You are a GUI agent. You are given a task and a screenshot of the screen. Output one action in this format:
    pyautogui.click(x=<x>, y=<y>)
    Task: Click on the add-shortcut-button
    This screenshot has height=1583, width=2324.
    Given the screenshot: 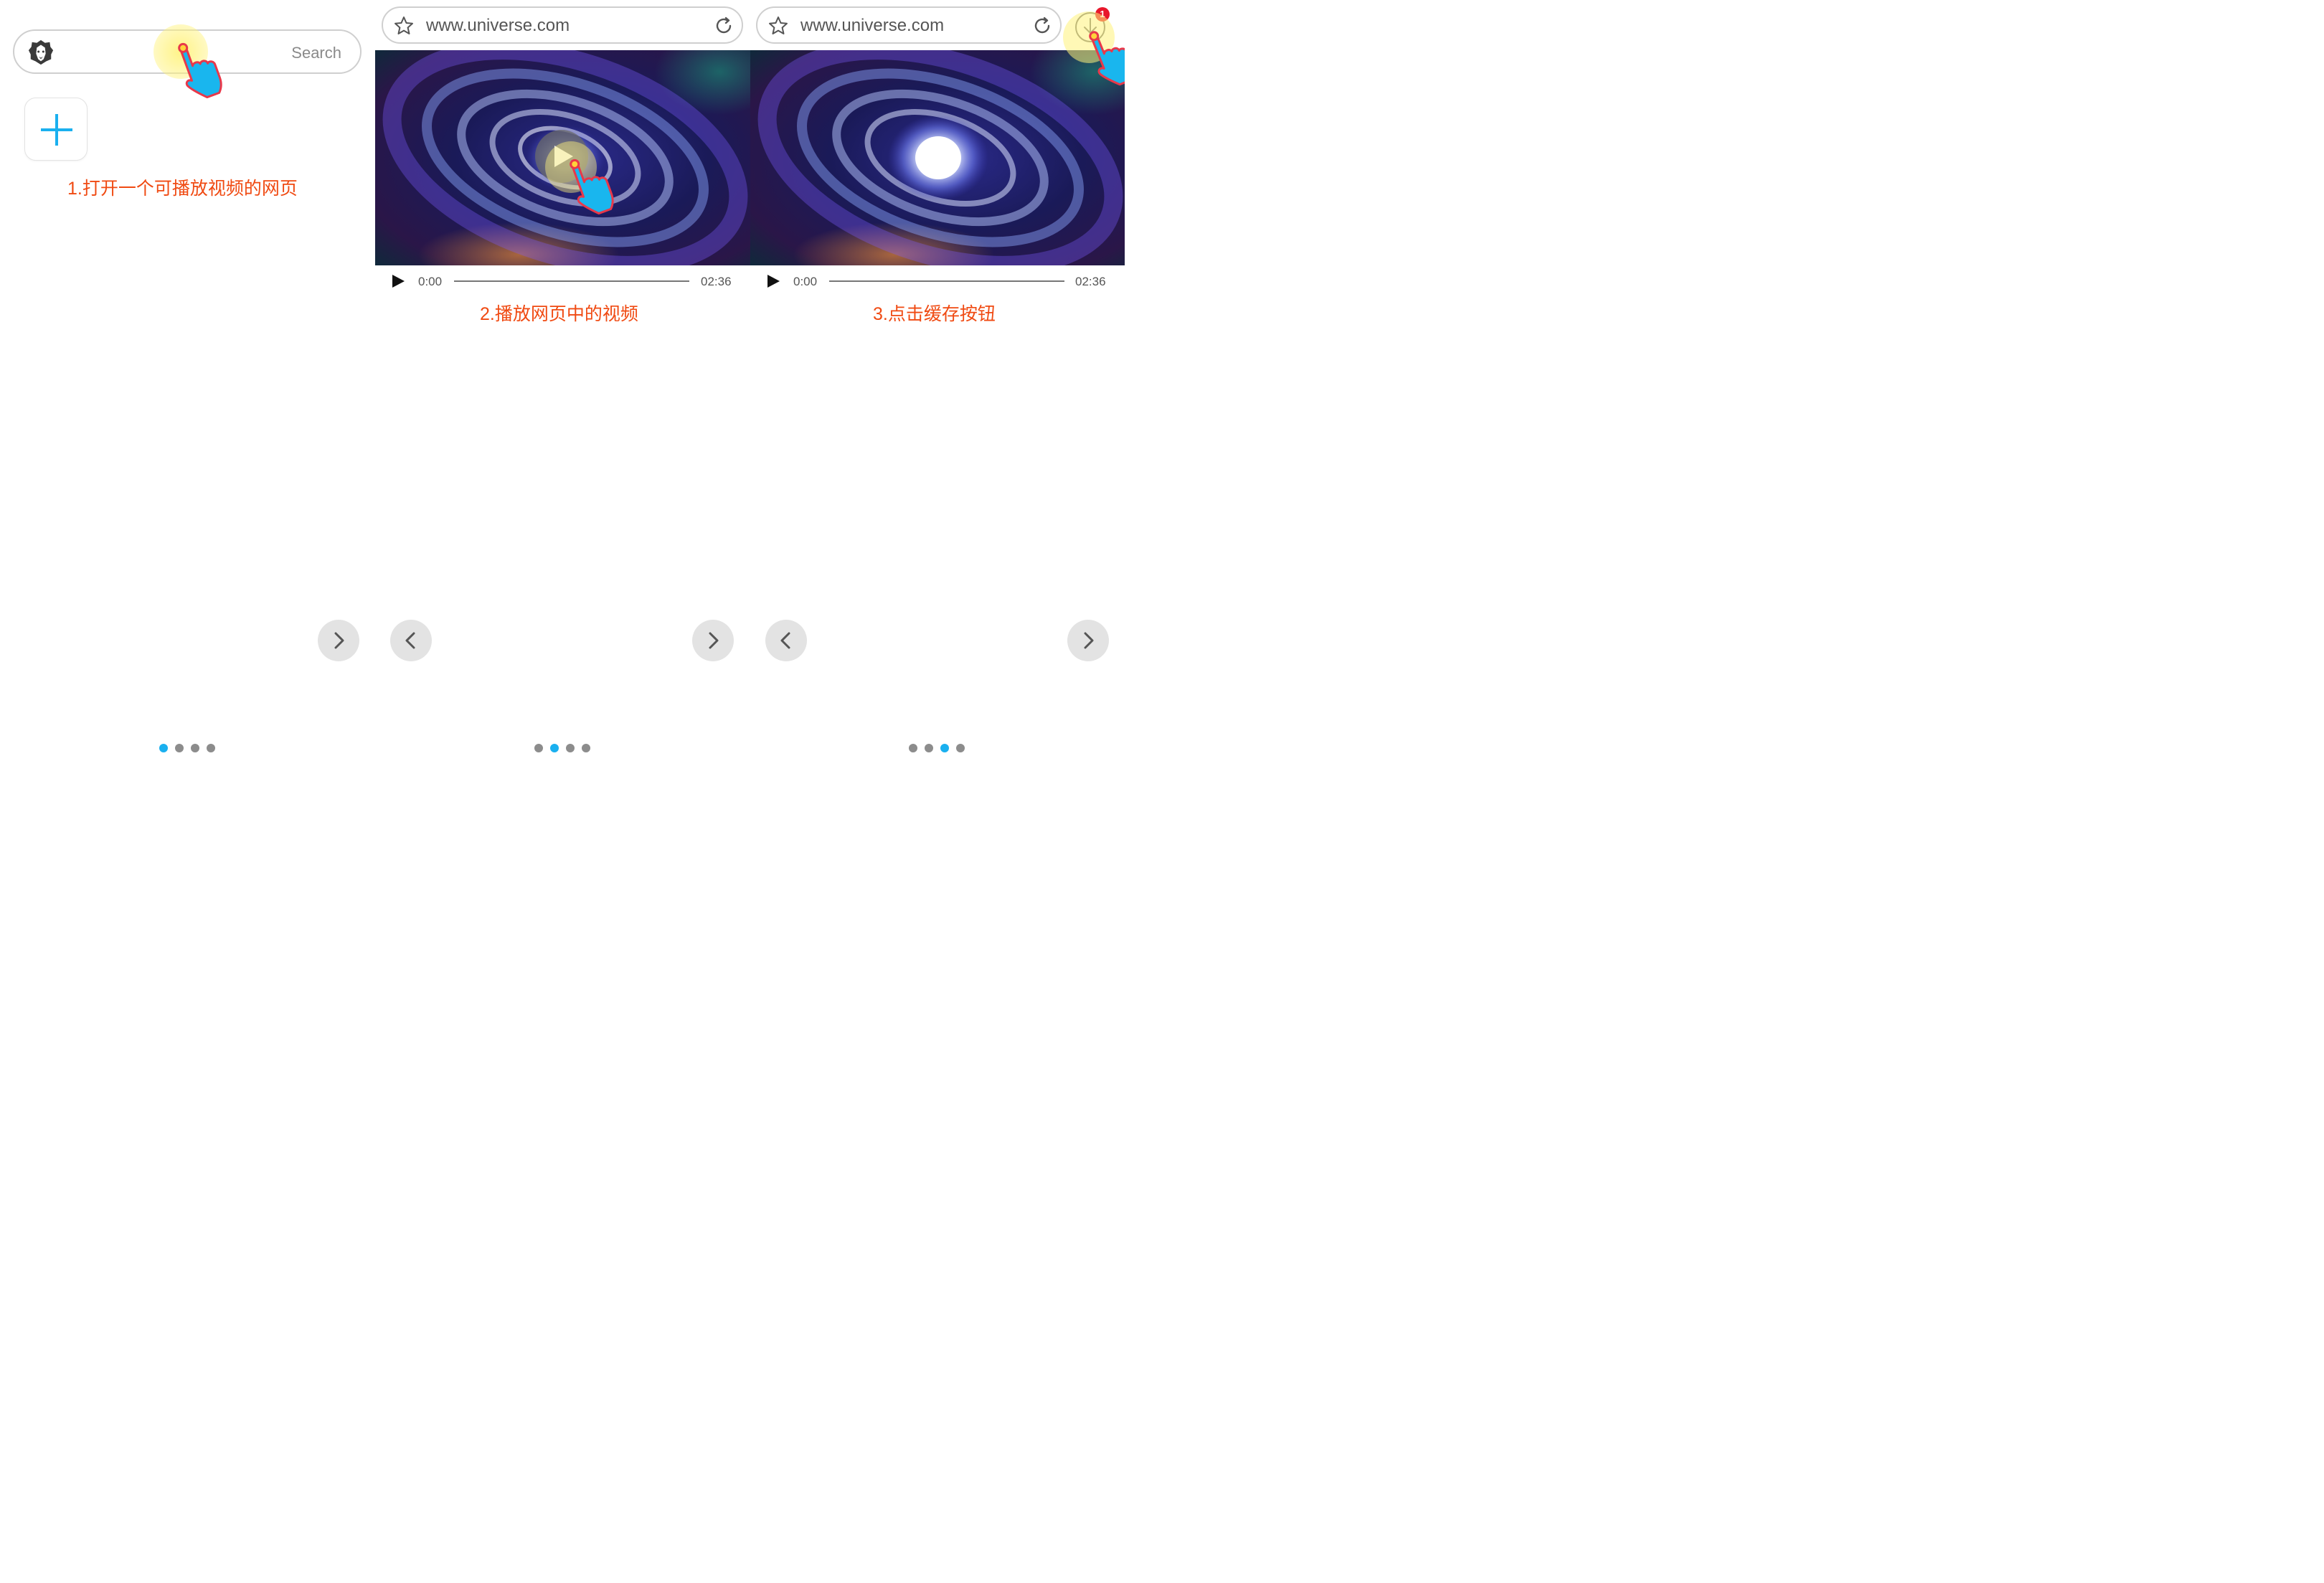 What is the action you would take?
    pyautogui.click(x=56, y=129)
    